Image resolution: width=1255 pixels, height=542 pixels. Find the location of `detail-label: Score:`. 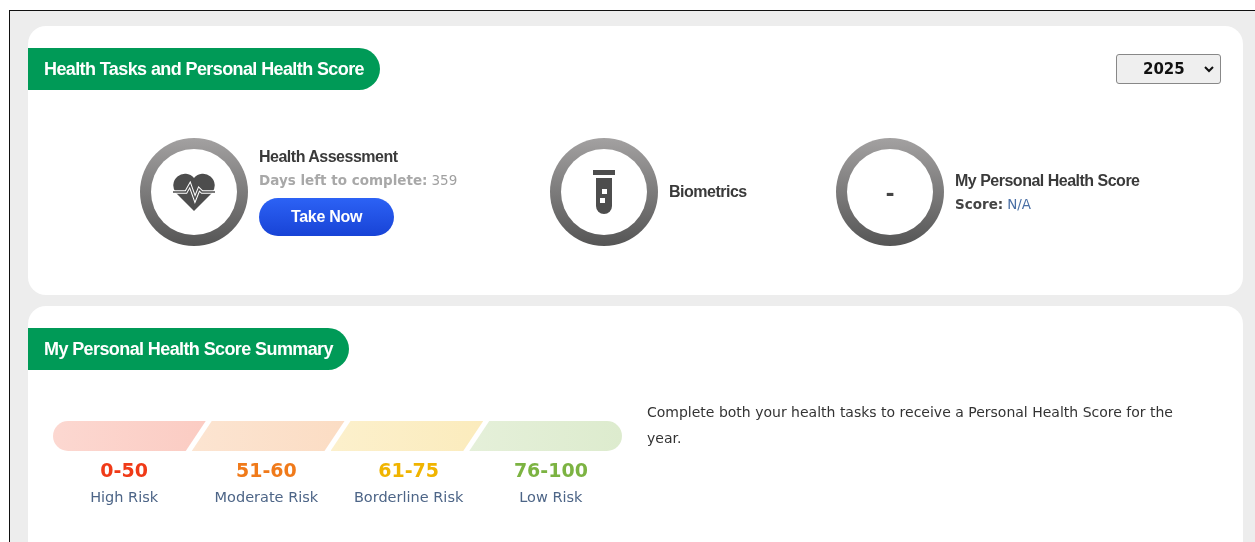

detail-label: Score: is located at coordinates (979, 204).